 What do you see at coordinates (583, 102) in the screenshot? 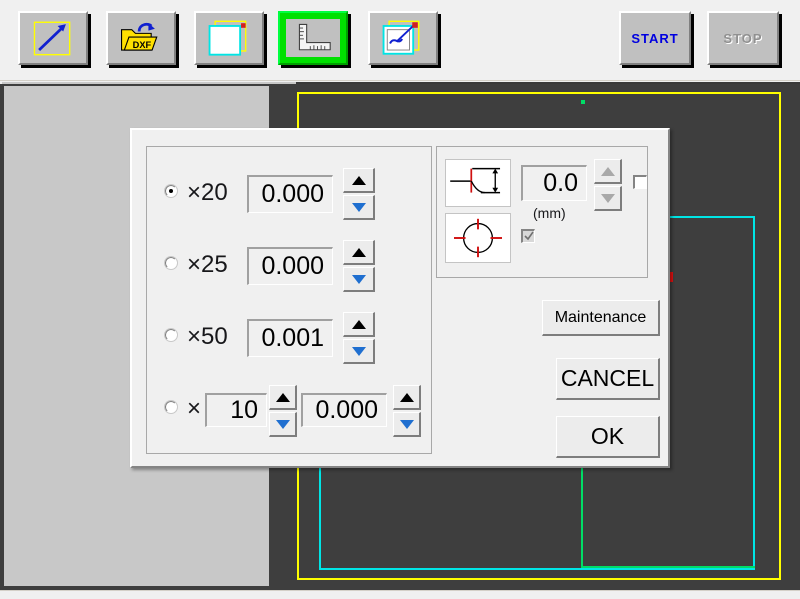
I see `cut-path-green-hidden` at bounding box center [583, 102].